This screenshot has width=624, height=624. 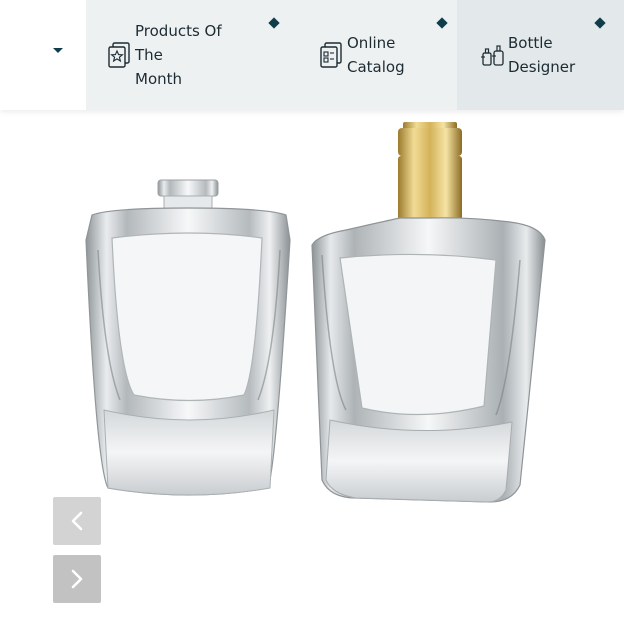 What do you see at coordinates (492, 55) in the screenshot?
I see `bottles-icon` at bounding box center [492, 55].